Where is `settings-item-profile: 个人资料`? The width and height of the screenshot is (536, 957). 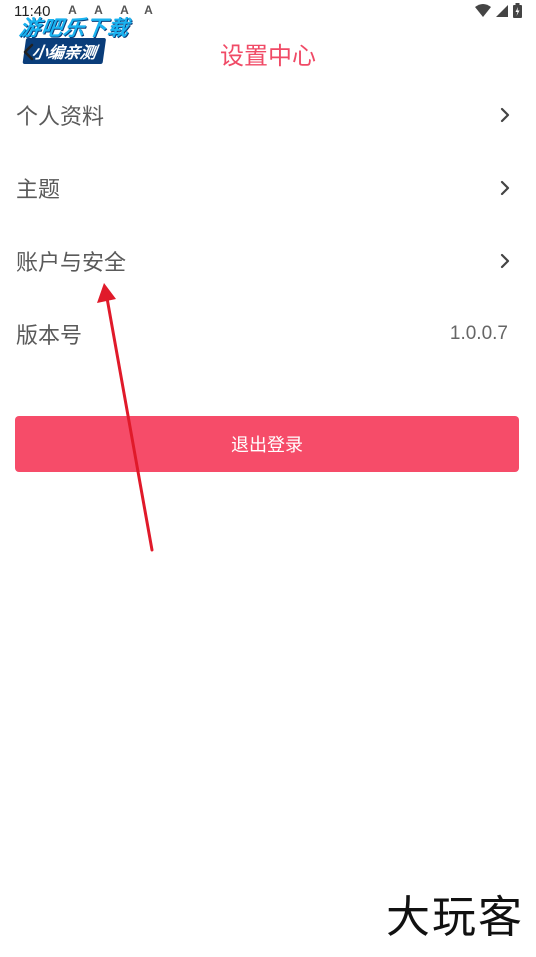 settings-item-profile: 个人资料 is located at coordinates (268, 114).